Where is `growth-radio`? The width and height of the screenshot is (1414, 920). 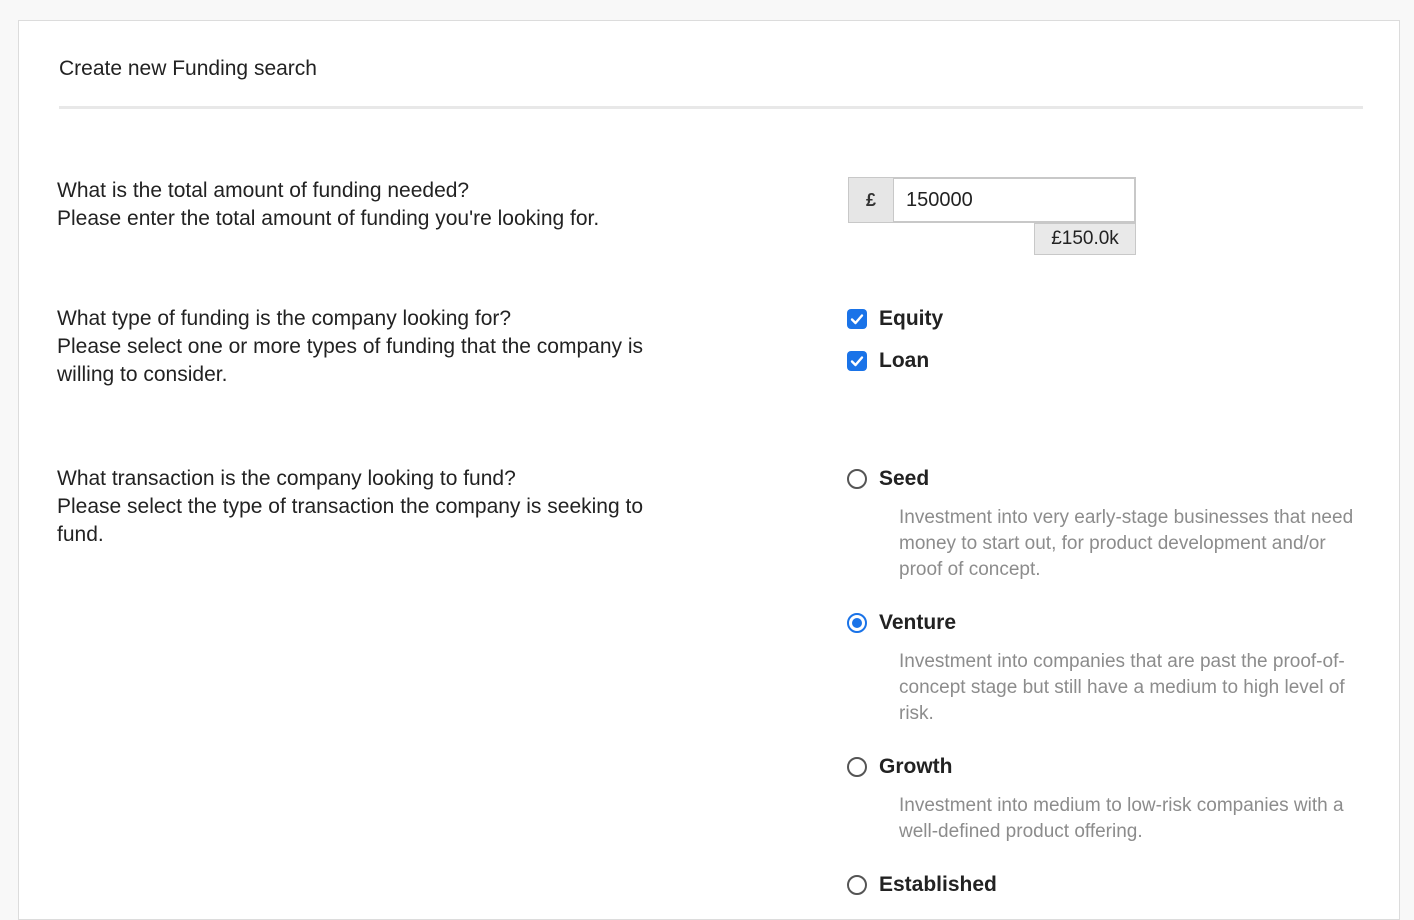
growth-radio is located at coordinates (857, 767).